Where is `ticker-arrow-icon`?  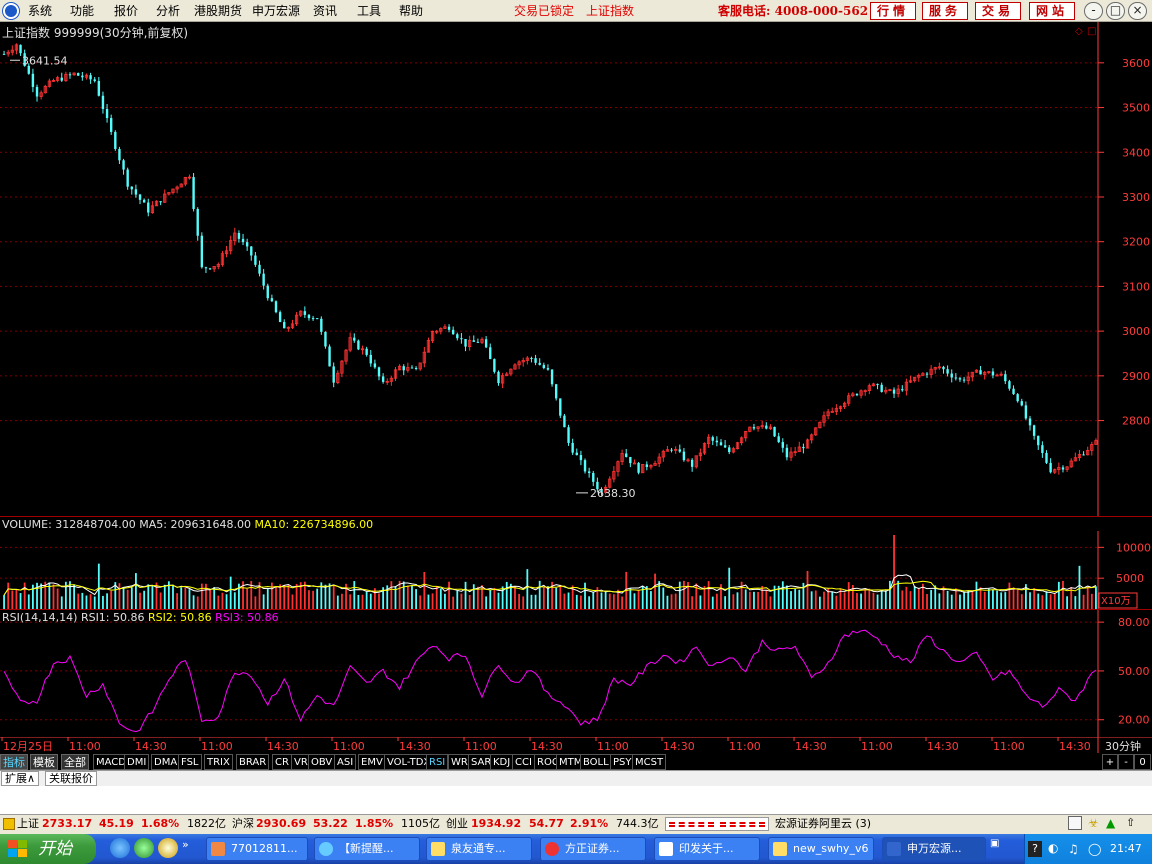
ticker-arrow-icon is located at coordinates (9, 824).